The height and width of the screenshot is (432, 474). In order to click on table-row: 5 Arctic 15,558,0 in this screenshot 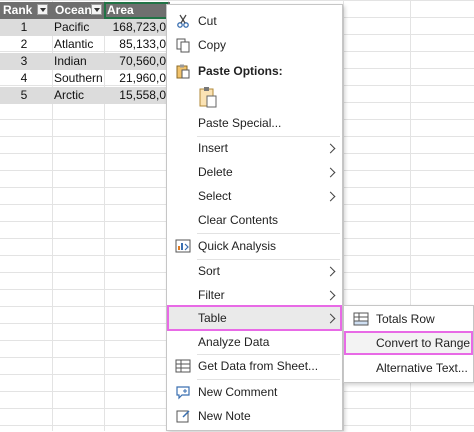, I will do `click(85, 95)`.